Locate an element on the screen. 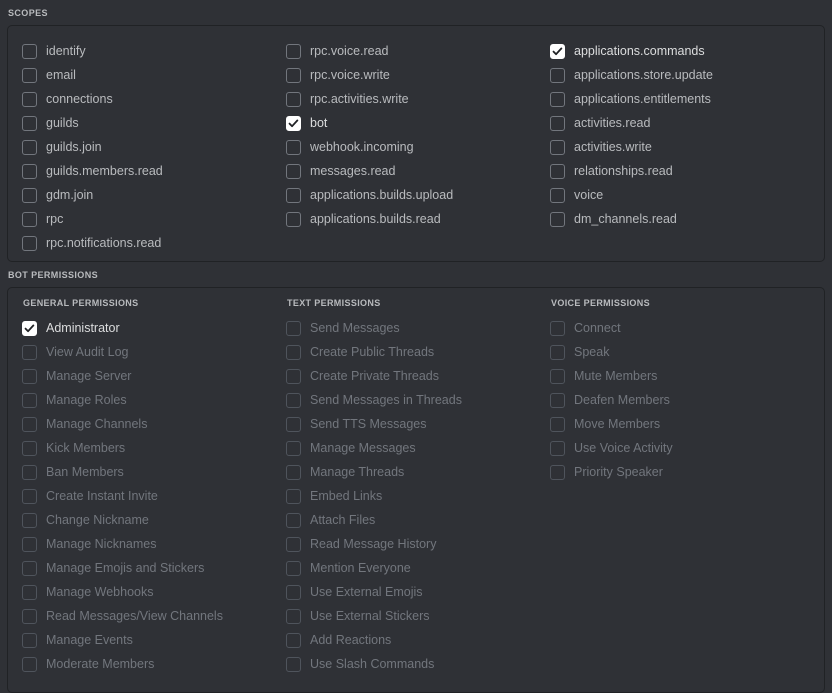 This screenshot has height=693, width=832. scope-row: applications.entitlements is located at coordinates (685, 99).